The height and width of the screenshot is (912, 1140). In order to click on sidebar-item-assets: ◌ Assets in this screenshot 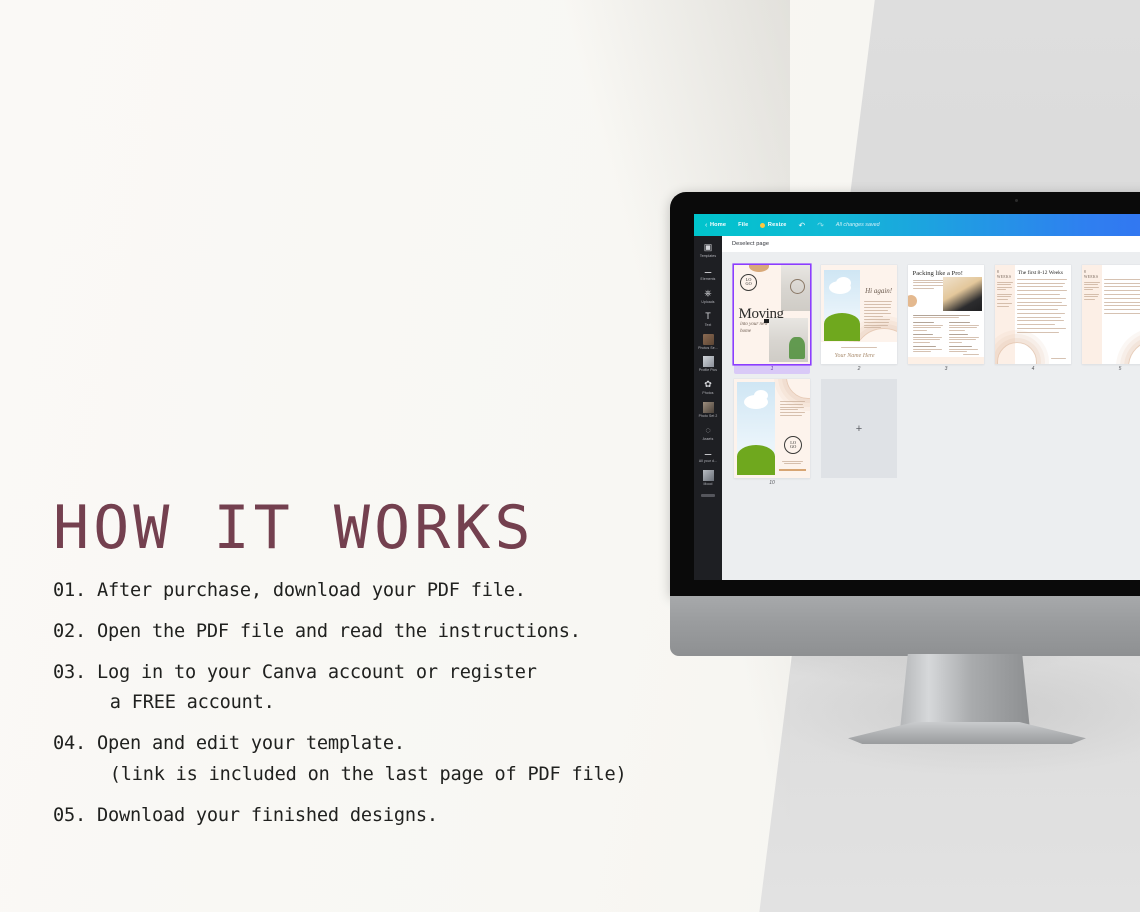, I will do `click(708, 432)`.